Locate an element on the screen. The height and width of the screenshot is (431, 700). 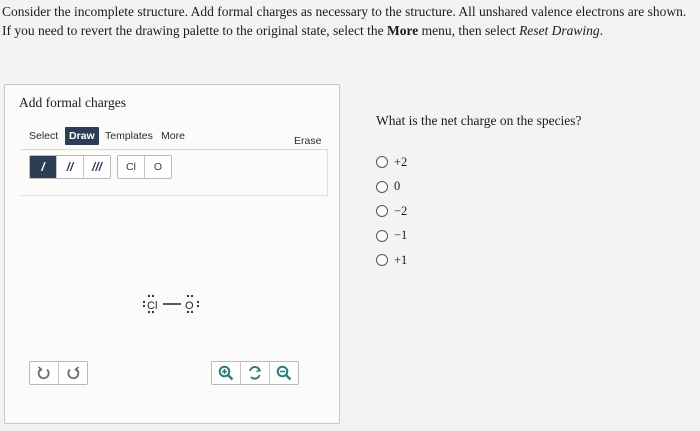
redo-button is located at coordinates (73, 373).